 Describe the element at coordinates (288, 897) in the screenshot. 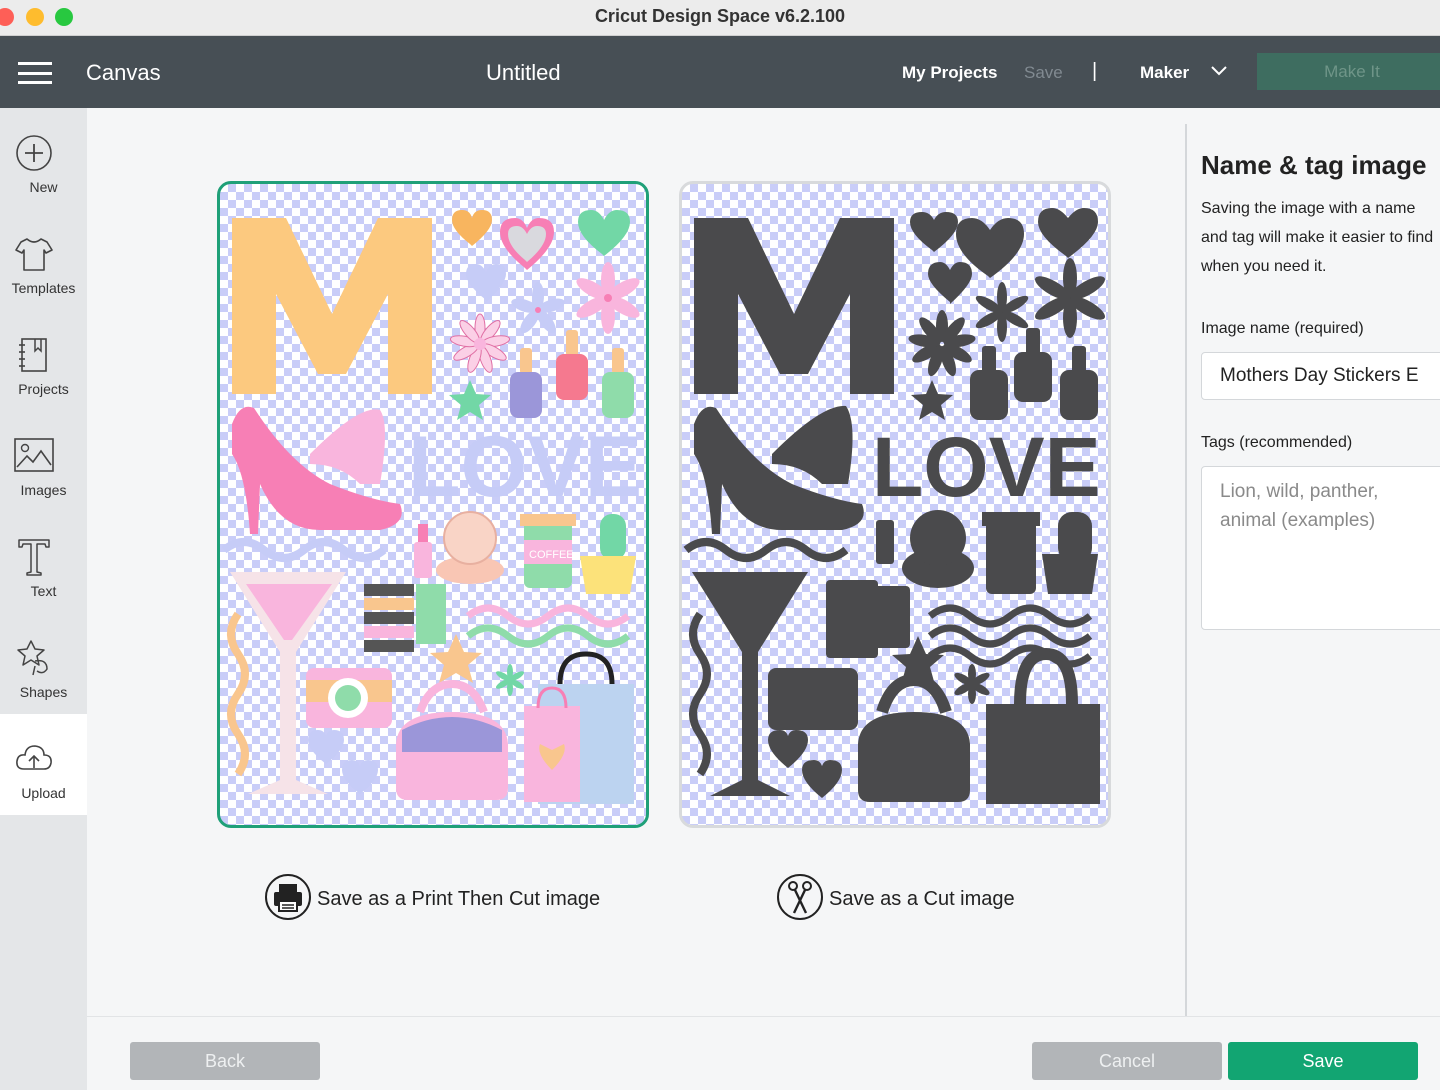

I see `printer-icon` at that location.